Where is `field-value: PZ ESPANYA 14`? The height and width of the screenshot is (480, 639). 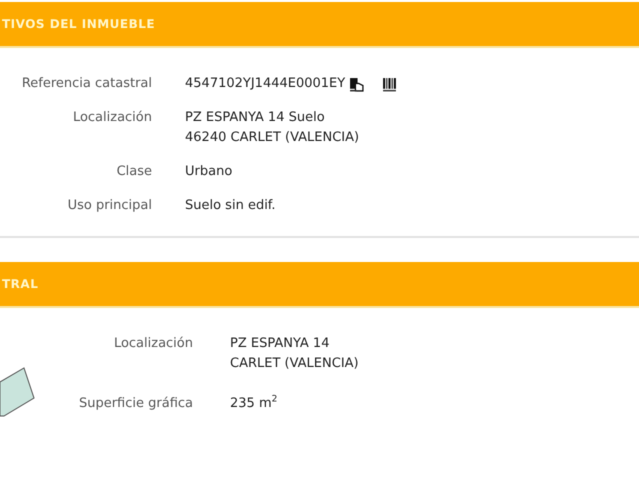 field-value: PZ ESPANYA 14 is located at coordinates (280, 344).